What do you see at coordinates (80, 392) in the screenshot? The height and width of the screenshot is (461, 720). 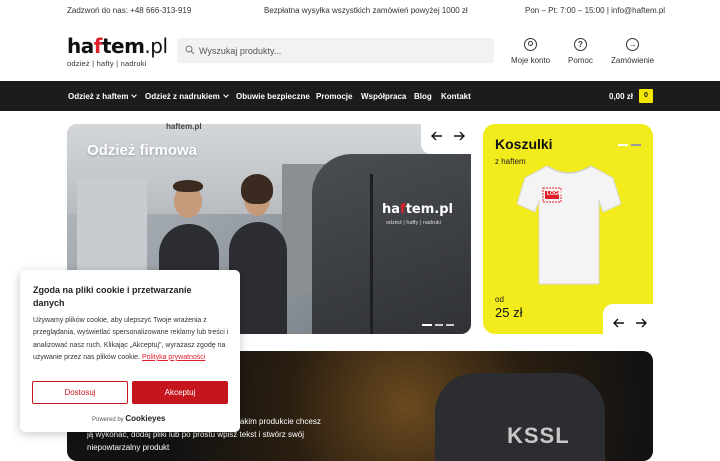 I see `customize-button: Dostosuj` at bounding box center [80, 392].